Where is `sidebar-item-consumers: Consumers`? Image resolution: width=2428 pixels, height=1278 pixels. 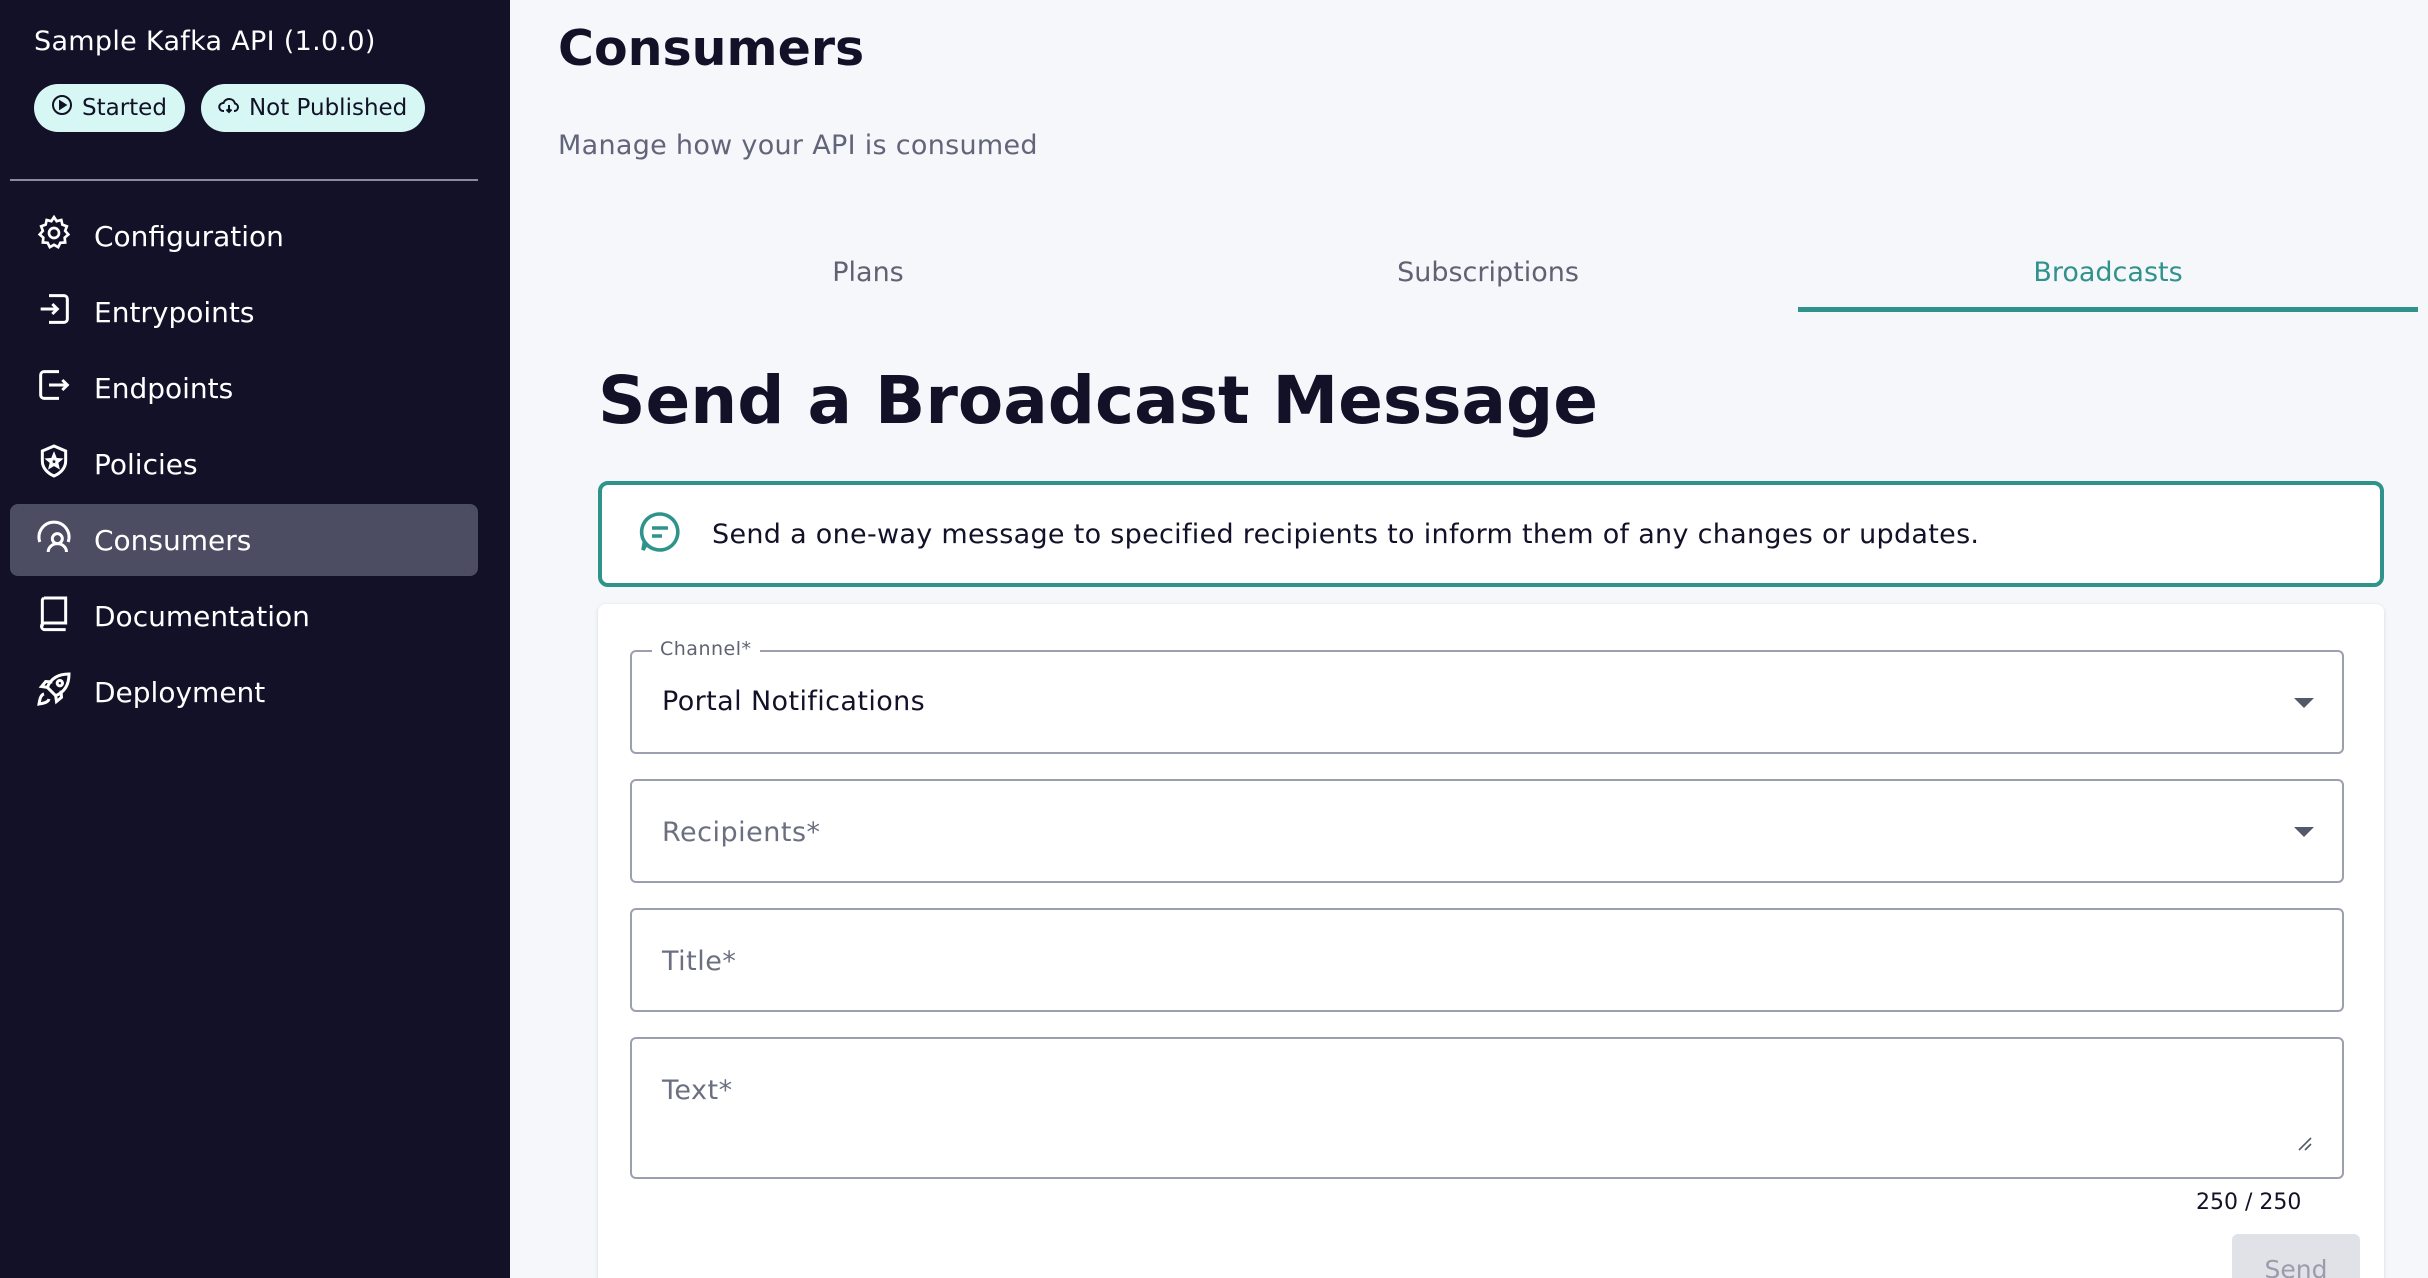 sidebar-item-consumers: Consumers is located at coordinates (244, 540).